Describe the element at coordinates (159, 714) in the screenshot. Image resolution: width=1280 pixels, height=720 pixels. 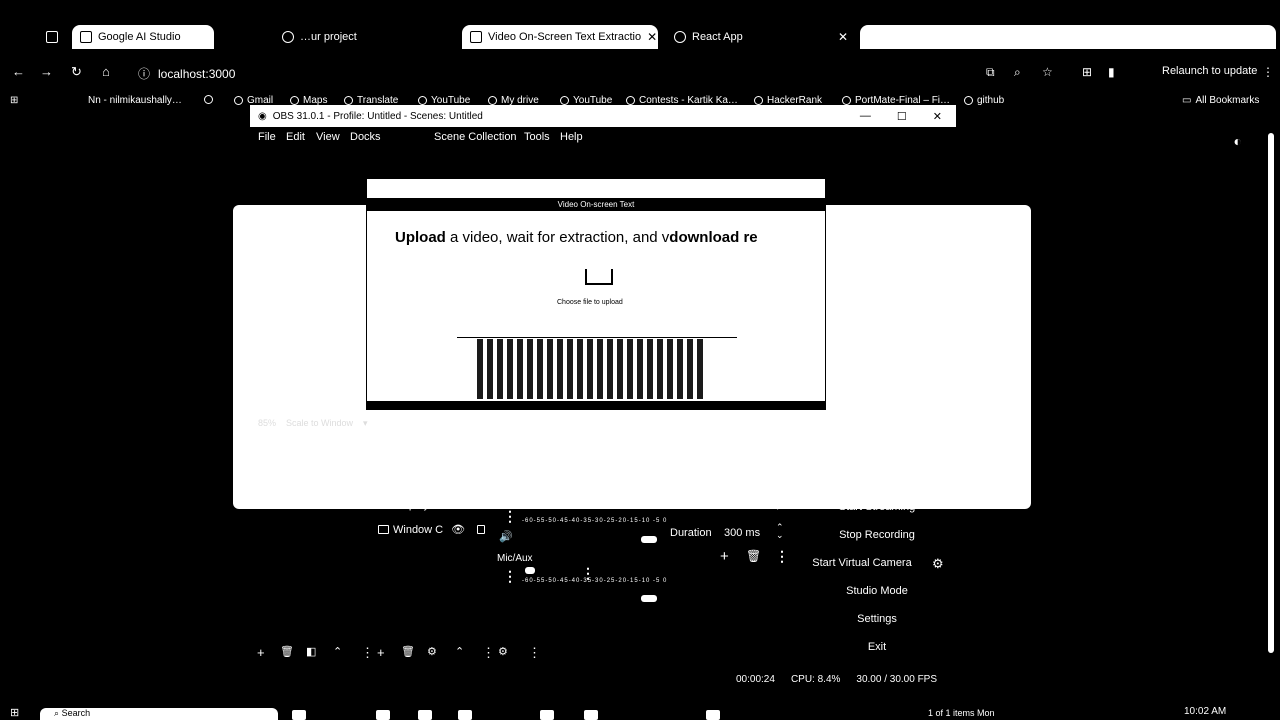
I see `taskbar-search: ⌕ Search` at that location.